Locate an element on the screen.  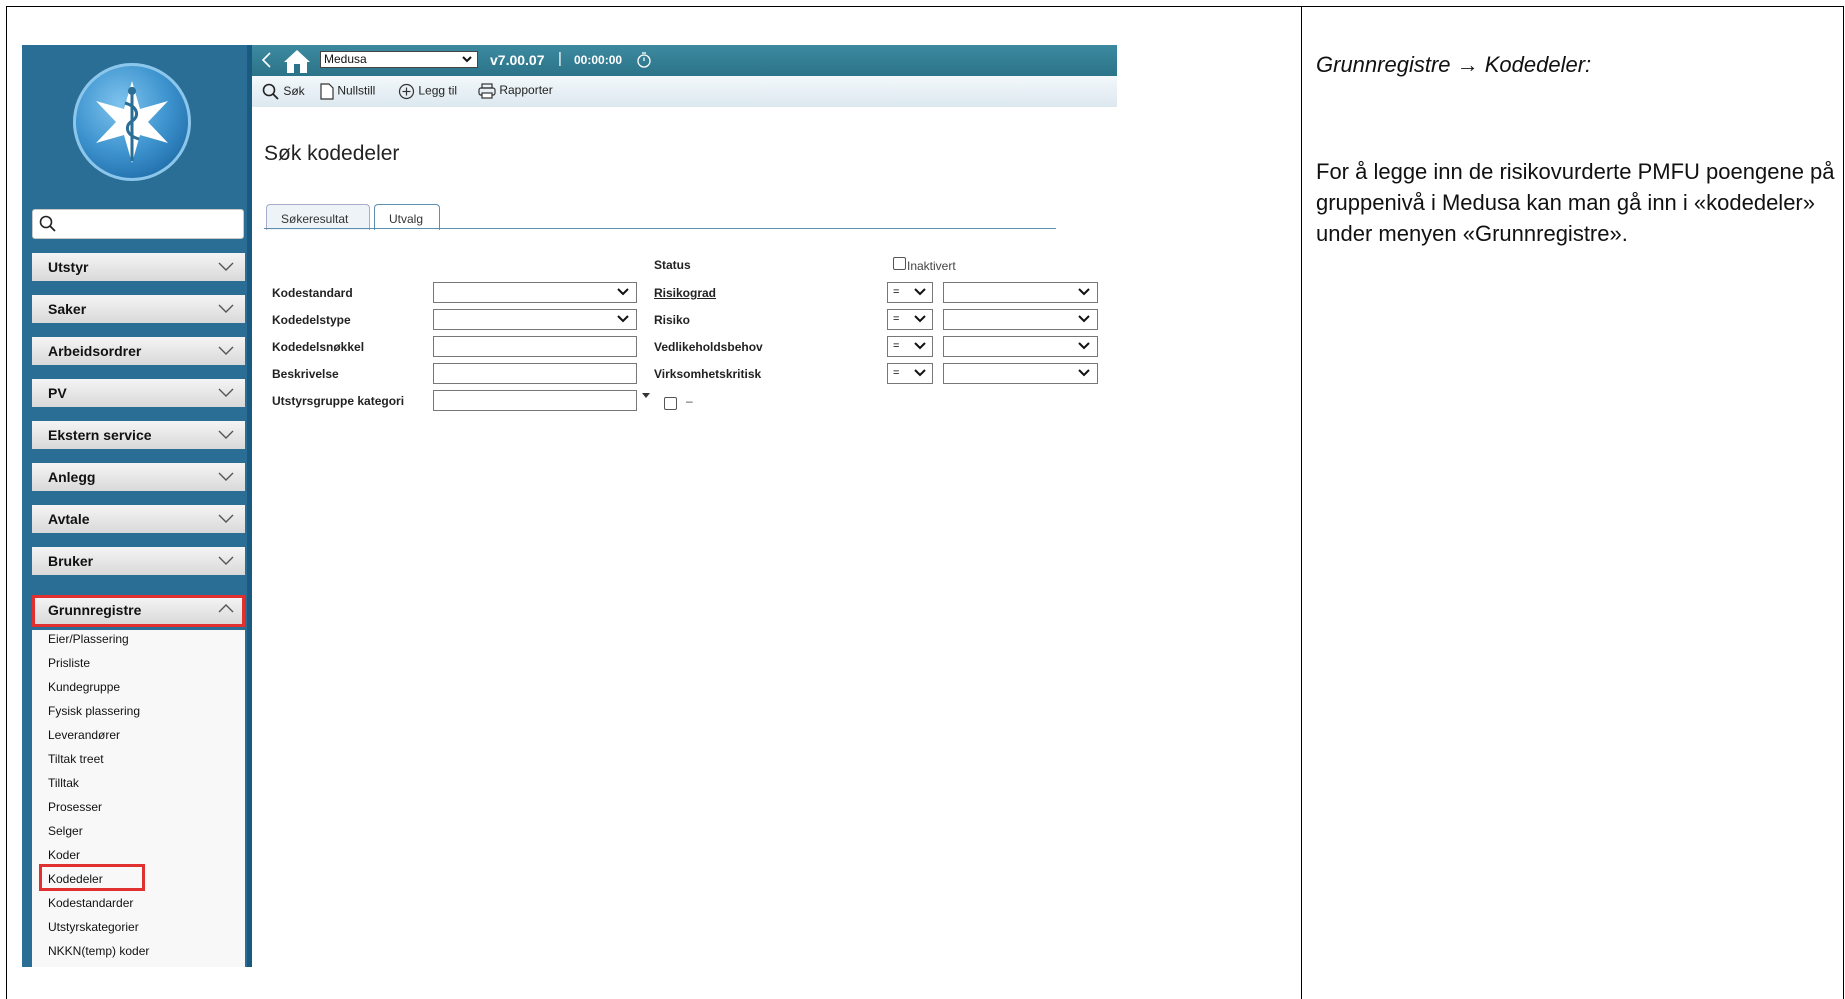
risiko-value-select is located at coordinates (1020, 319).